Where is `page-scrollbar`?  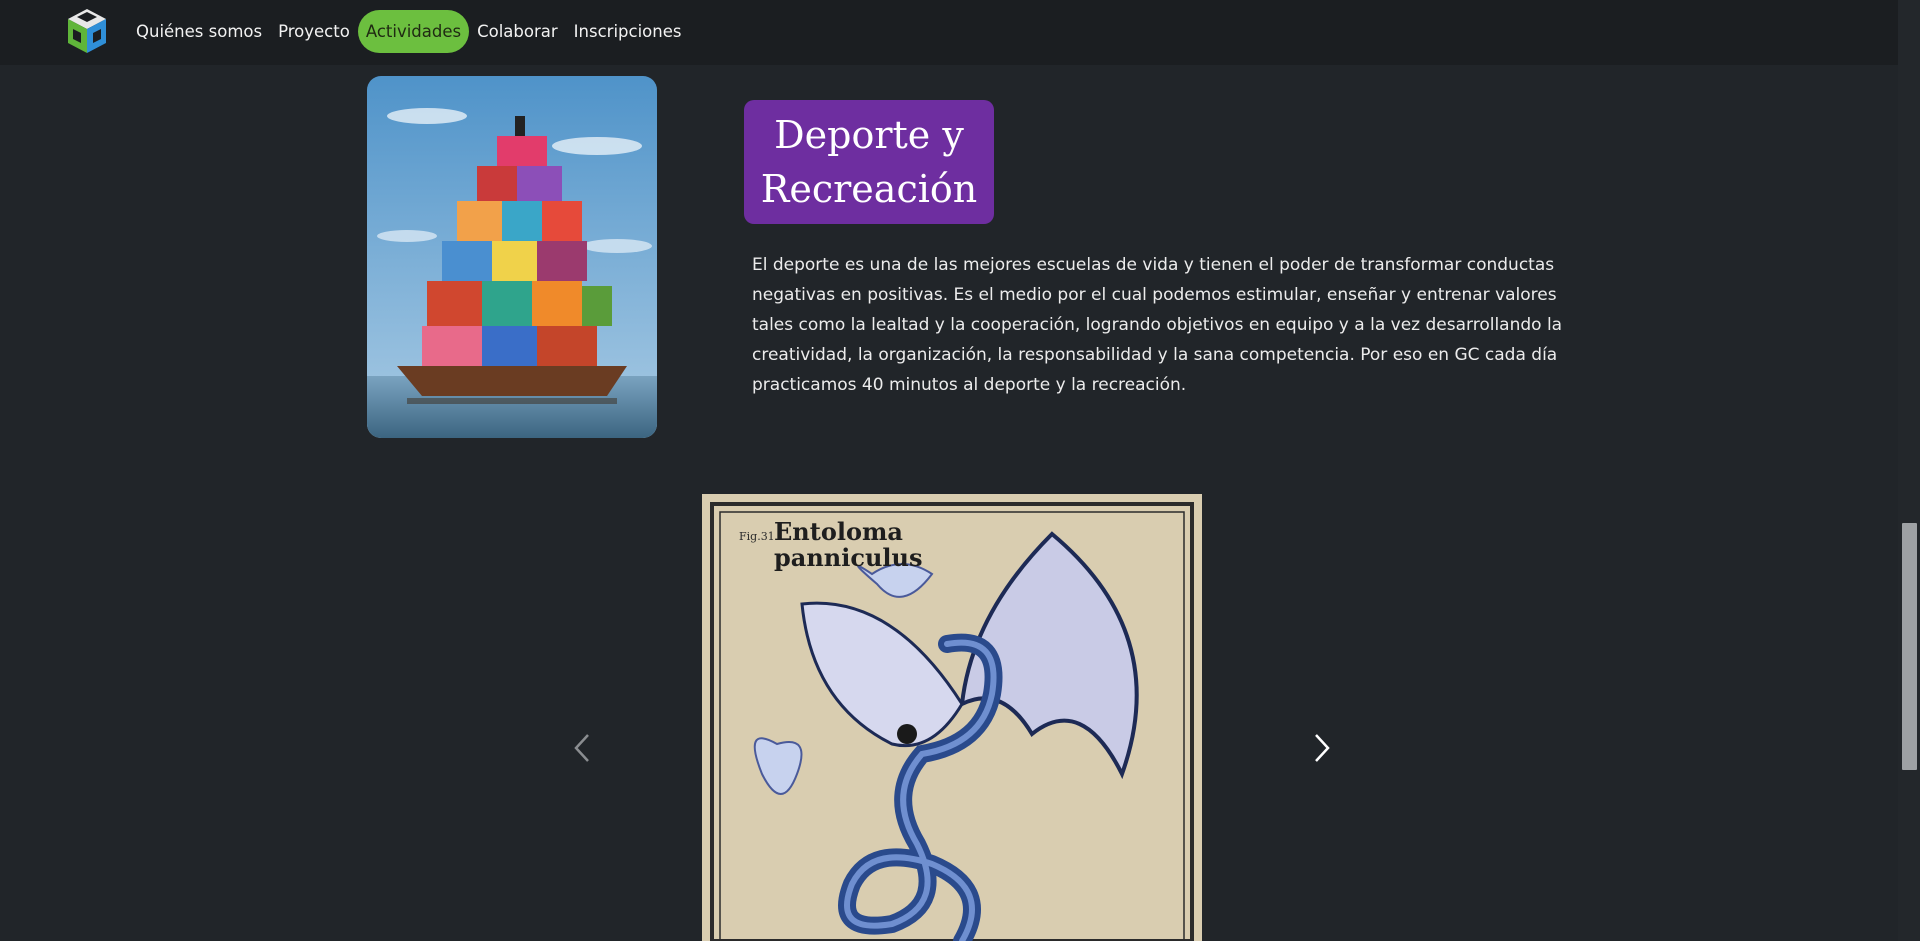 page-scrollbar is located at coordinates (1909, 470).